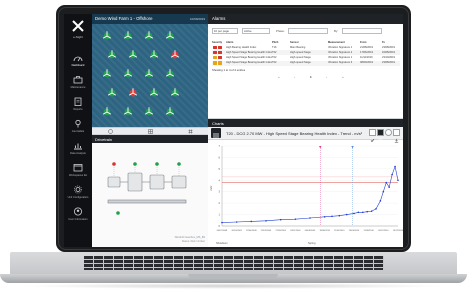 This screenshot has width=467, height=302. What do you see at coordinates (233, 276) in the screenshot?
I see `laptop-notch` at bounding box center [233, 276].